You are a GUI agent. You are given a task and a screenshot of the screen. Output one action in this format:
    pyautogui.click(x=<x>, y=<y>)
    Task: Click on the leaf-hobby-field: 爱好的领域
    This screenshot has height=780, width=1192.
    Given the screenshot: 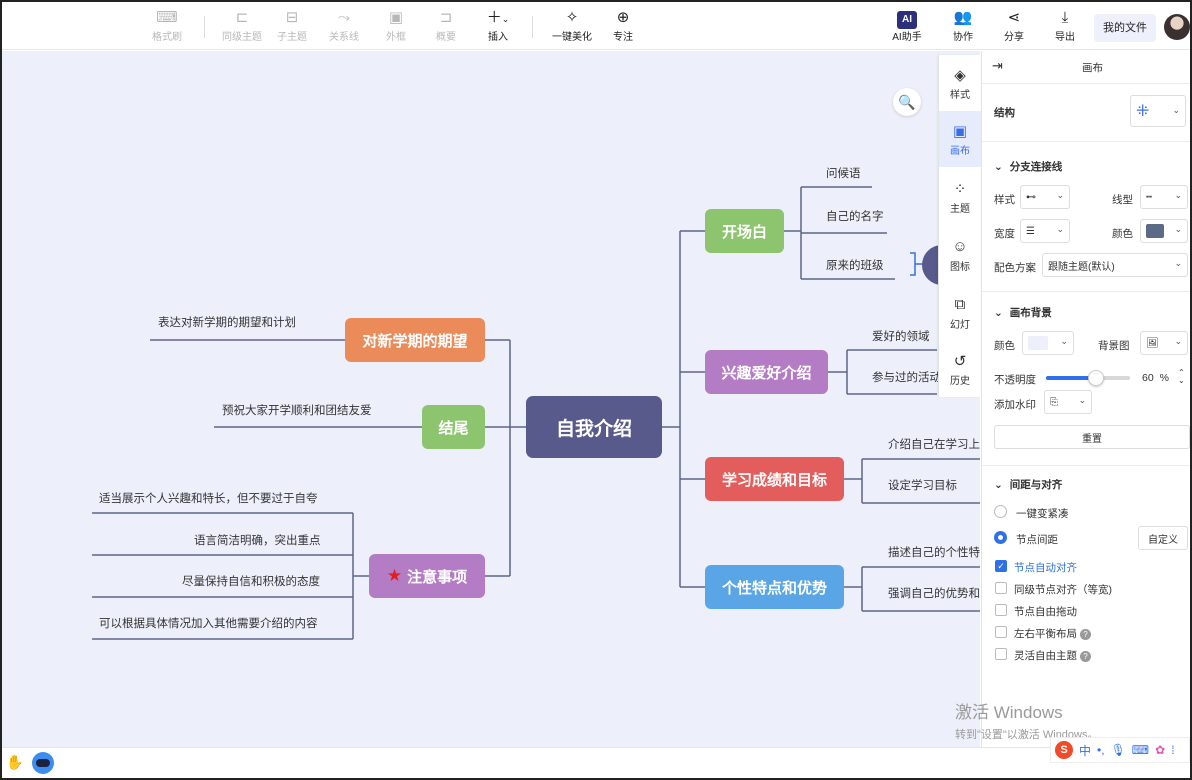 What is the action you would take?
    pyautogui.click(x=901, y=336)
    